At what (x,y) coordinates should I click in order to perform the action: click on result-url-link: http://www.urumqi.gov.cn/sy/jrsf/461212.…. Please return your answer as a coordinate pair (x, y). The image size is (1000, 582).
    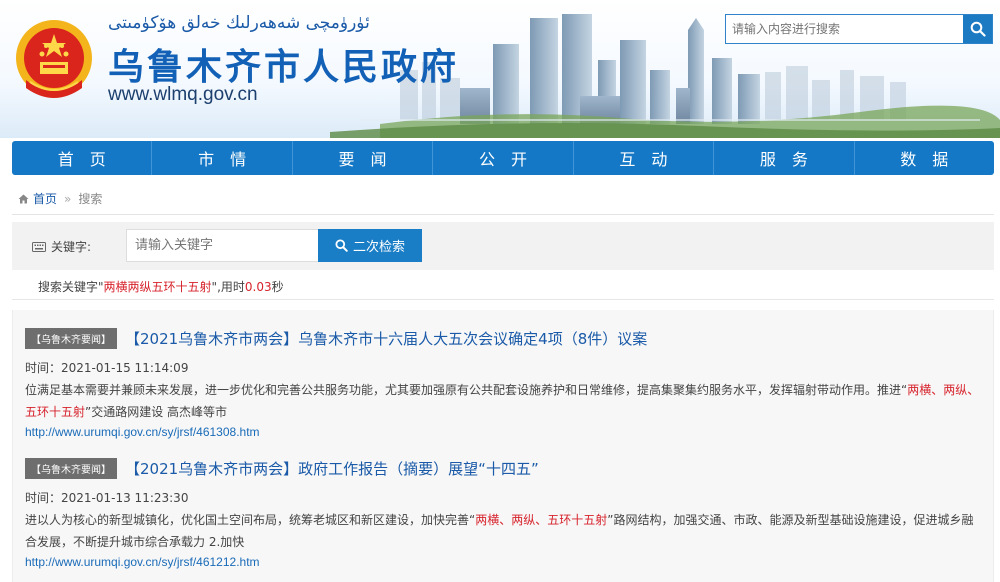
    Looking at the image, I should click on (505, 562).